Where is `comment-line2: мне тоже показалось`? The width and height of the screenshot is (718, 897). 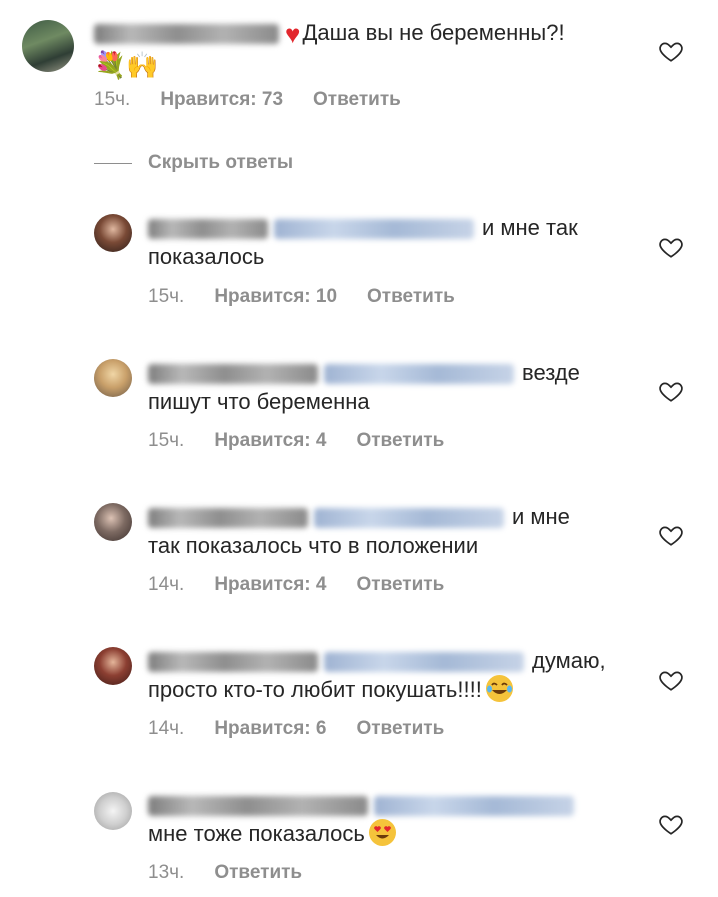
comment-line2: мне тоже показалось is located at coordinates (256, 833).